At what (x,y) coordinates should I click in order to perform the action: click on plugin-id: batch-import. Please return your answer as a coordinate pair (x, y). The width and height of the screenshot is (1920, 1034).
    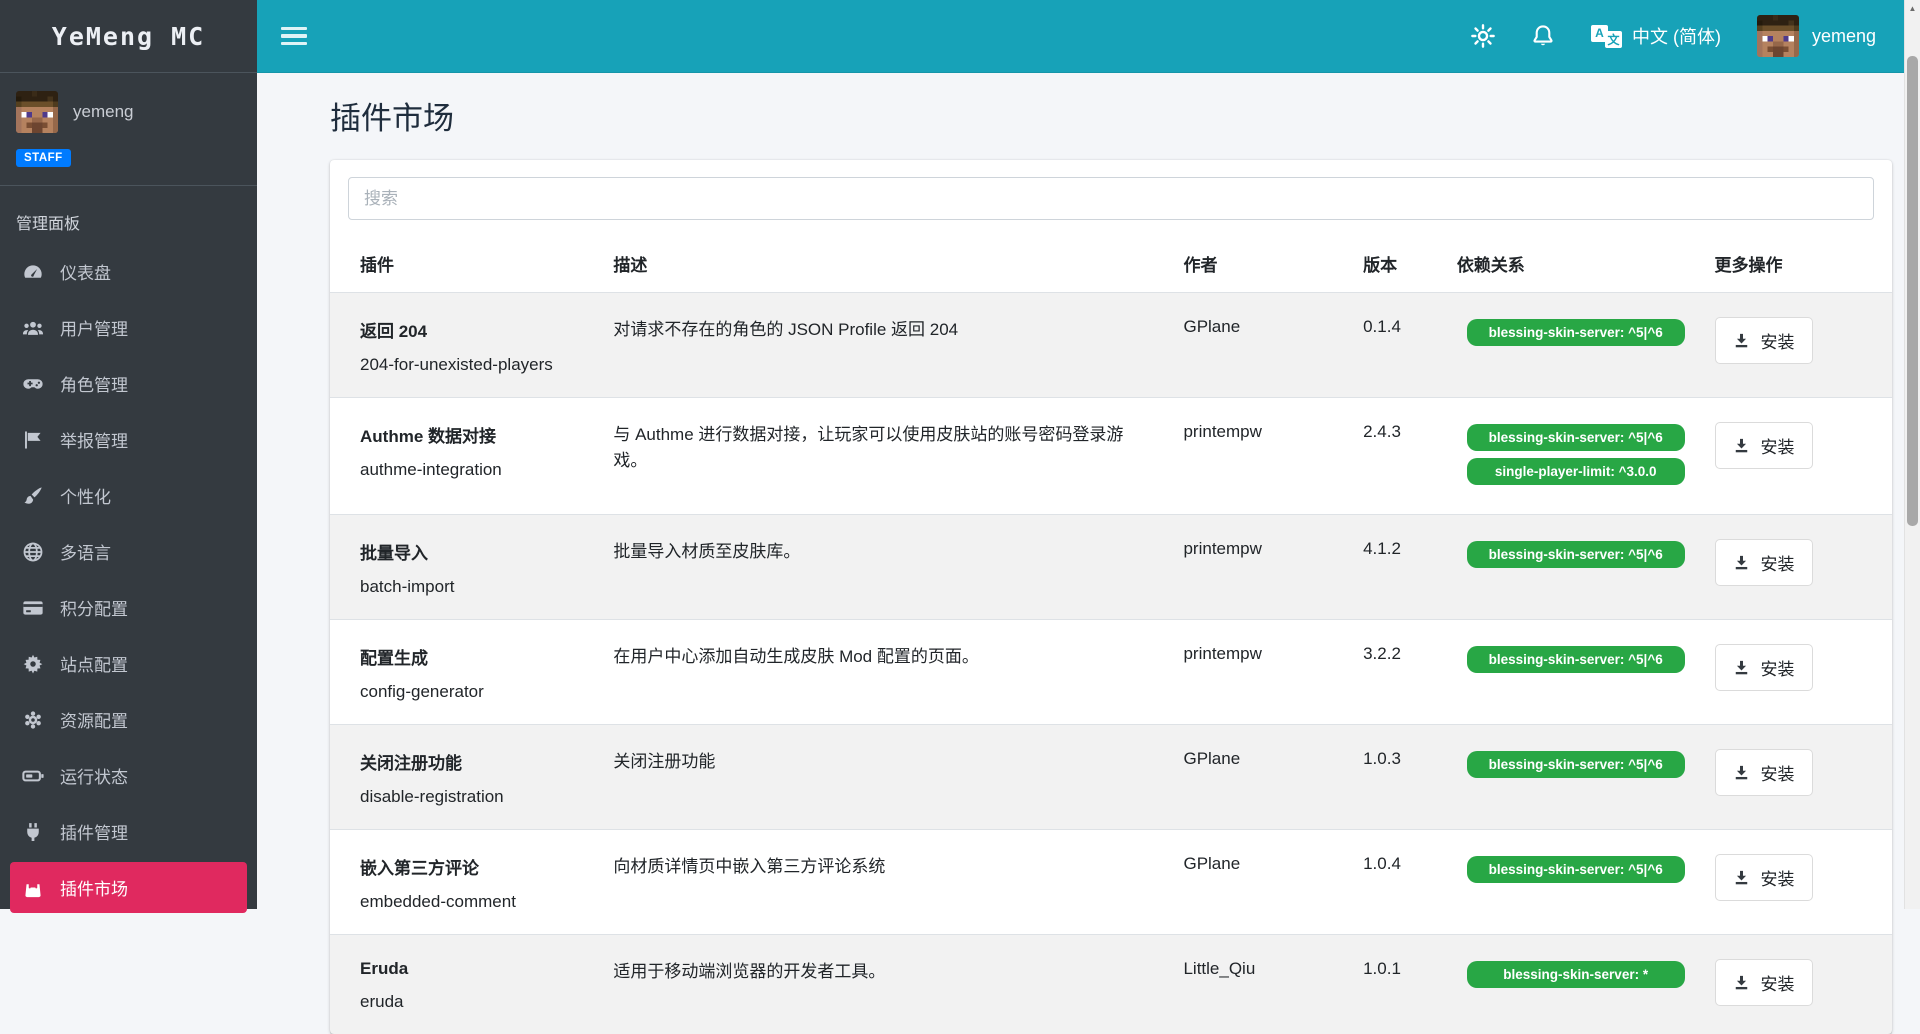
    Looking at the image, I should click on (476, 587).